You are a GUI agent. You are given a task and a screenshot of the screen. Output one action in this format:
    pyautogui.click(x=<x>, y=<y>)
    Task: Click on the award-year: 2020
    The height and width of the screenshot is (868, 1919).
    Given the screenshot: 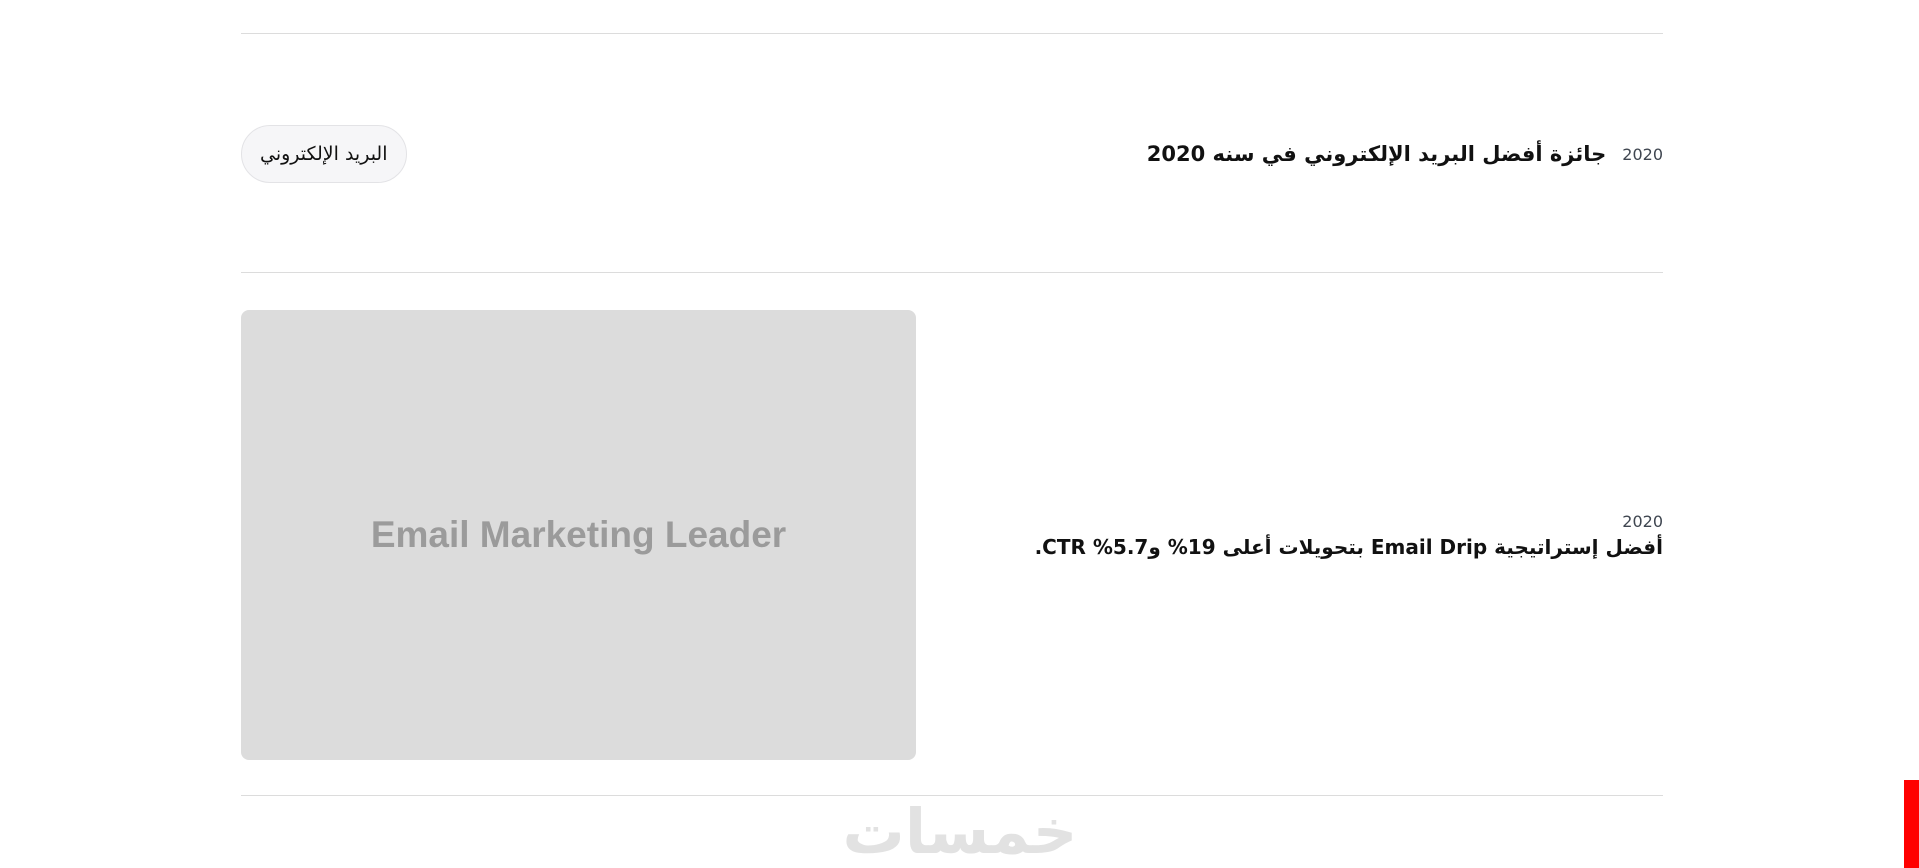 What is the action you would take?
    pyautogui.click(x=1642, y=154)
    